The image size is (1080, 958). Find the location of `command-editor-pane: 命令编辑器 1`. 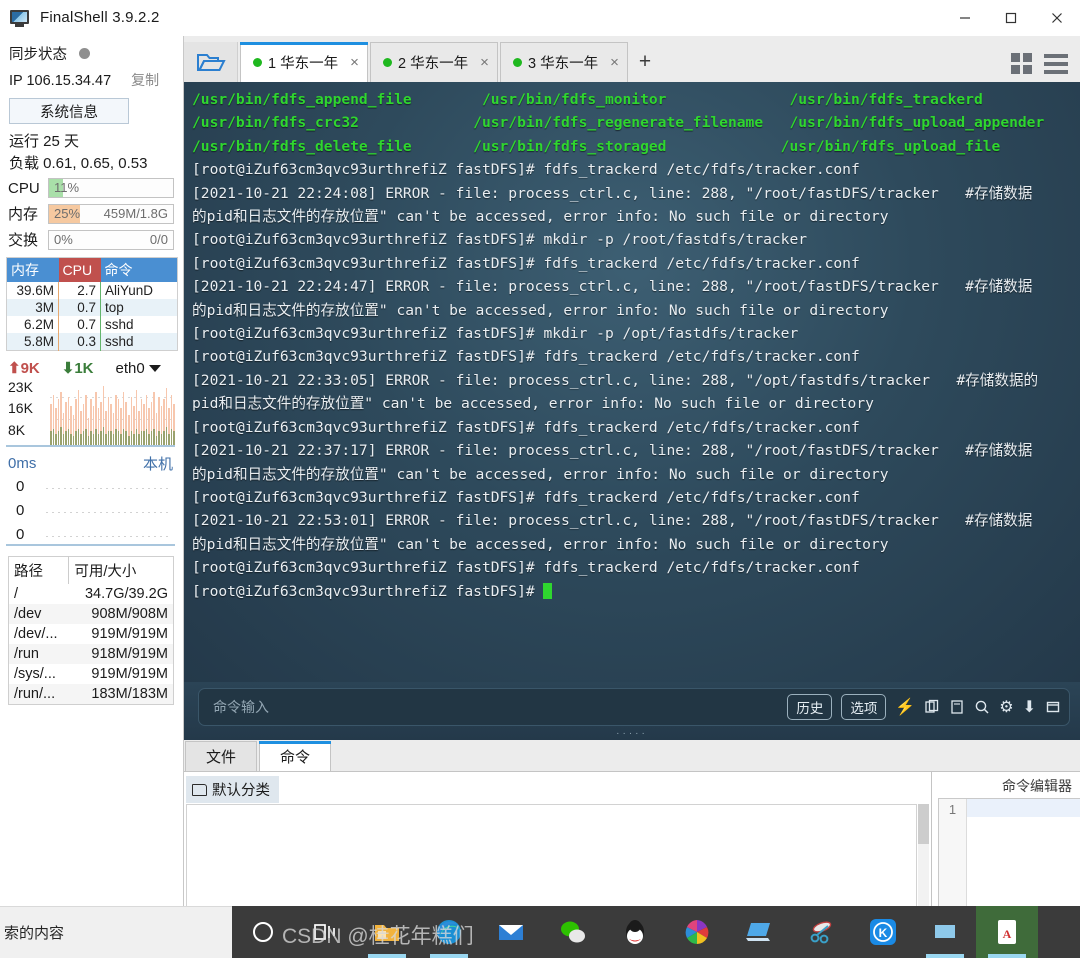

command-editor-pane: 命令编辑器 1 is located at coordinates (1006, 844).